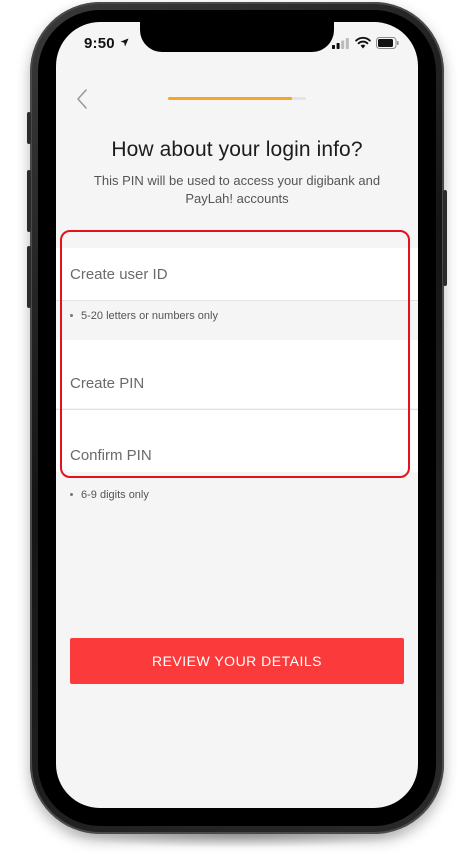 The image size is (474, 854). I want to click on user-id-hint: 5-20 letters or numbers only, so click(144, 316).